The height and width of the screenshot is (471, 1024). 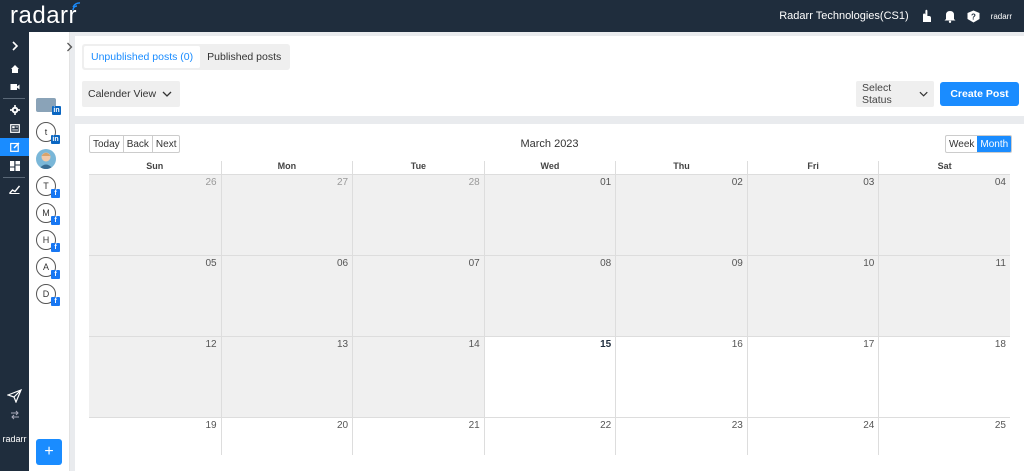 I want to click on tab-published-posts: Published posts, so click(x=244, y=57).